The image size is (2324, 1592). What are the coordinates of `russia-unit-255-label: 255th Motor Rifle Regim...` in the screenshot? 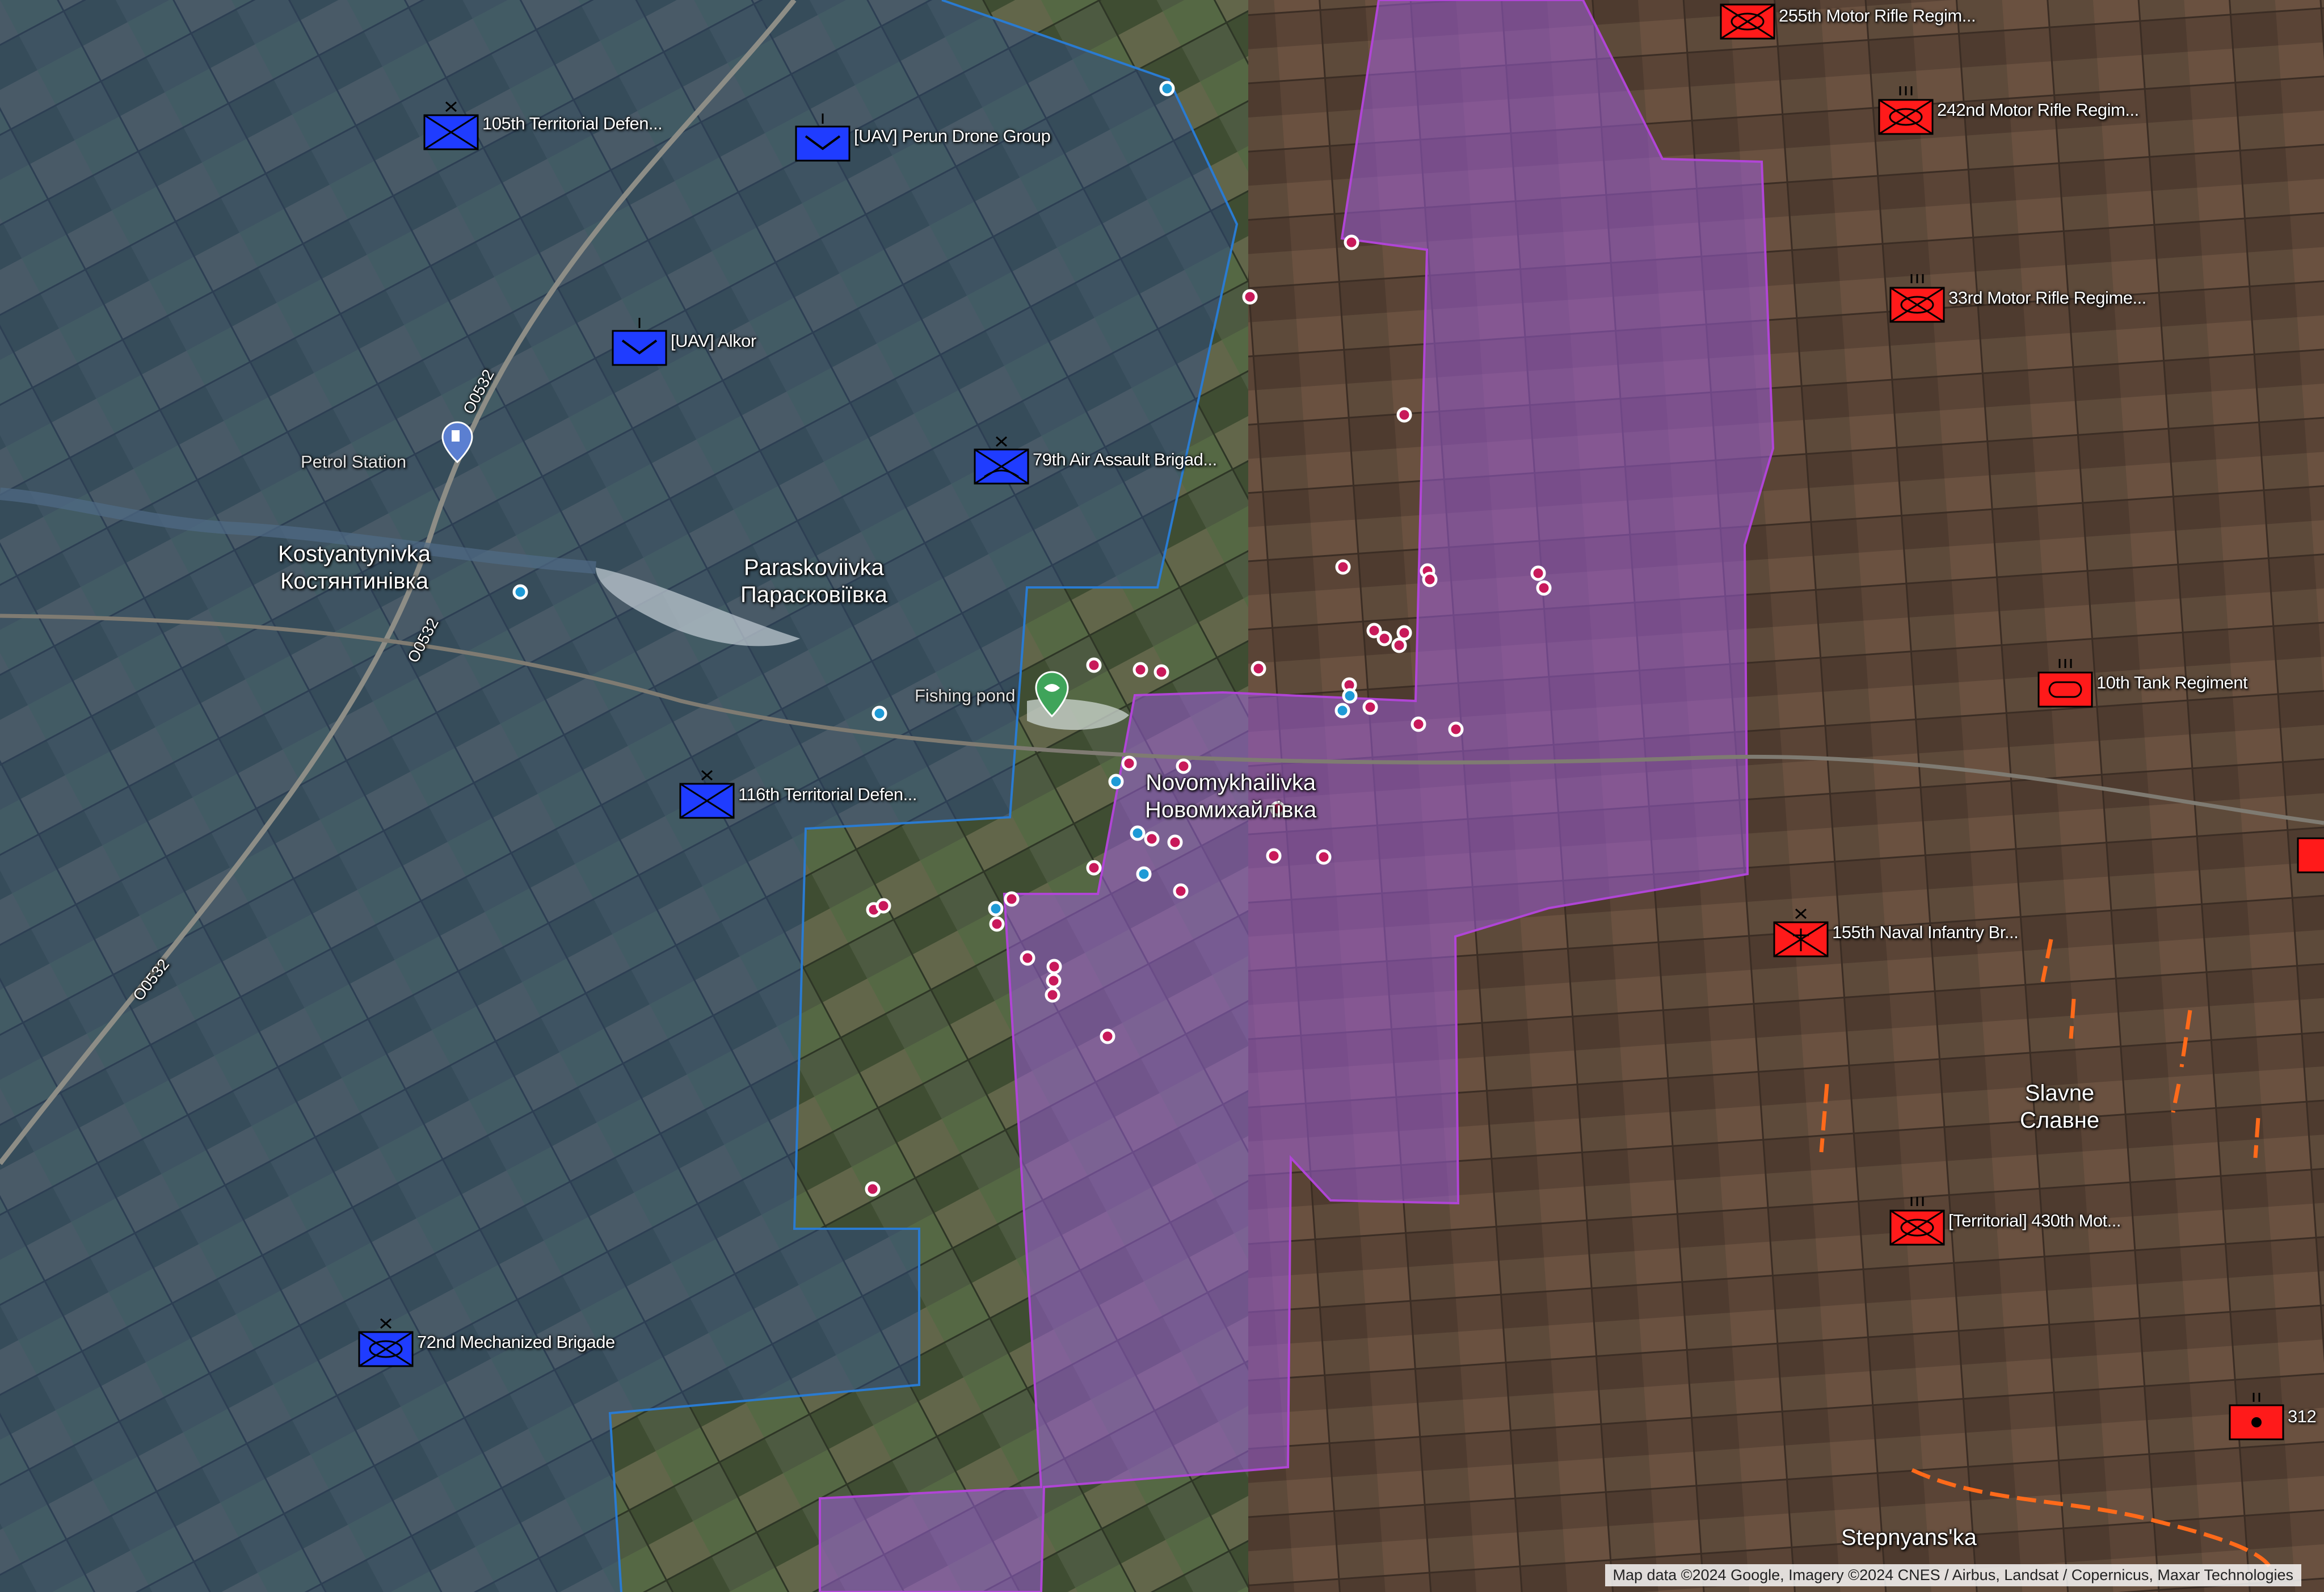 It's located at (1877, 16).